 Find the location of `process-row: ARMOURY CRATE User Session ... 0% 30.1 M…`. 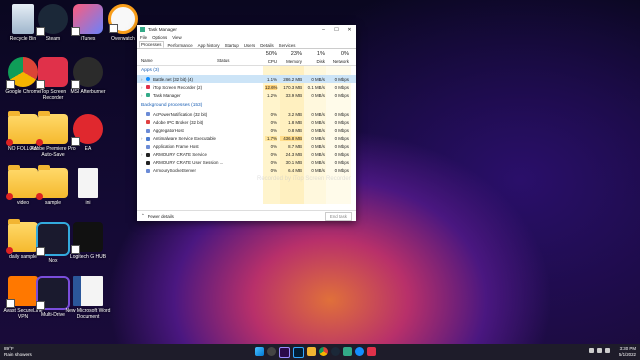

process-row: ARMOURY CRATE User Session ... 0% 30.1 M… is located at coordinates (246, 163).